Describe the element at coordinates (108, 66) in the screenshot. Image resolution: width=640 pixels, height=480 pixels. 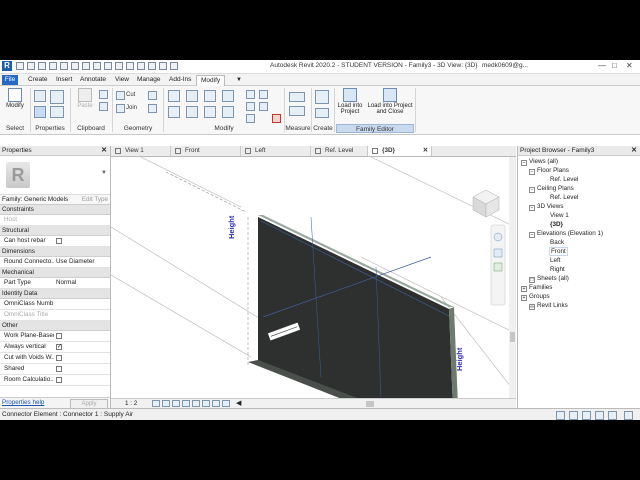
I see `text-icon` at that location.